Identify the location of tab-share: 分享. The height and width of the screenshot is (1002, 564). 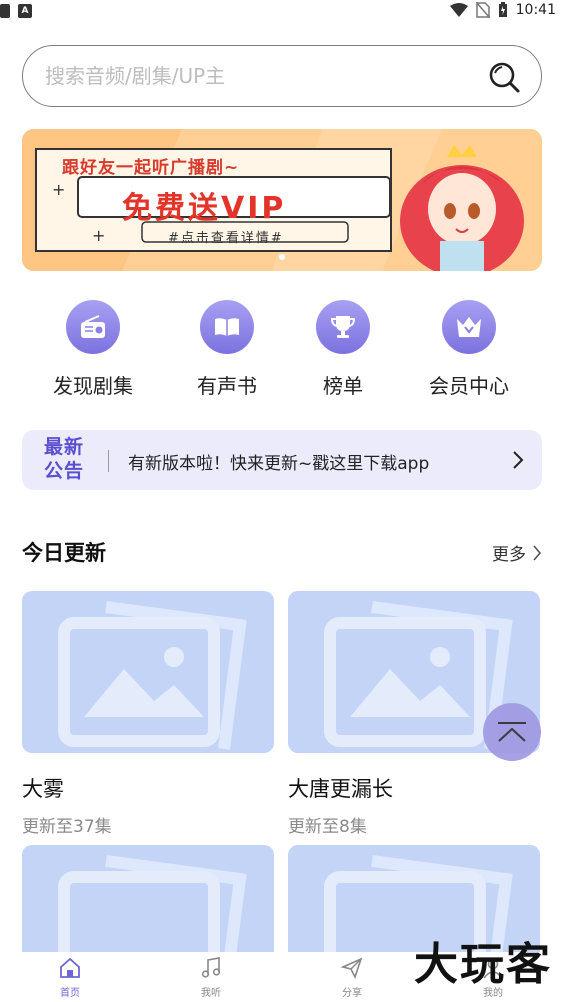
(352, 979).